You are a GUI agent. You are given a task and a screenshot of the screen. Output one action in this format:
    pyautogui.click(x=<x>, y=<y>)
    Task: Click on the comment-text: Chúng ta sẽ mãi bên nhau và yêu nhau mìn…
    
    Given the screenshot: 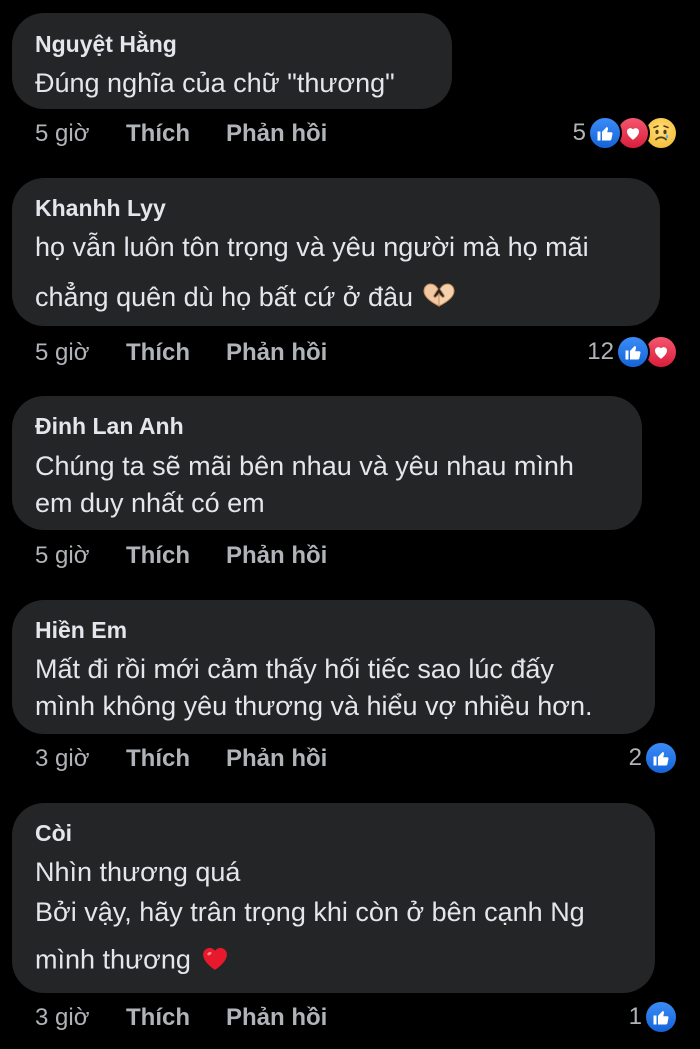 What is the action you would take?
    pyautogui.click(x=304, y=466)
    